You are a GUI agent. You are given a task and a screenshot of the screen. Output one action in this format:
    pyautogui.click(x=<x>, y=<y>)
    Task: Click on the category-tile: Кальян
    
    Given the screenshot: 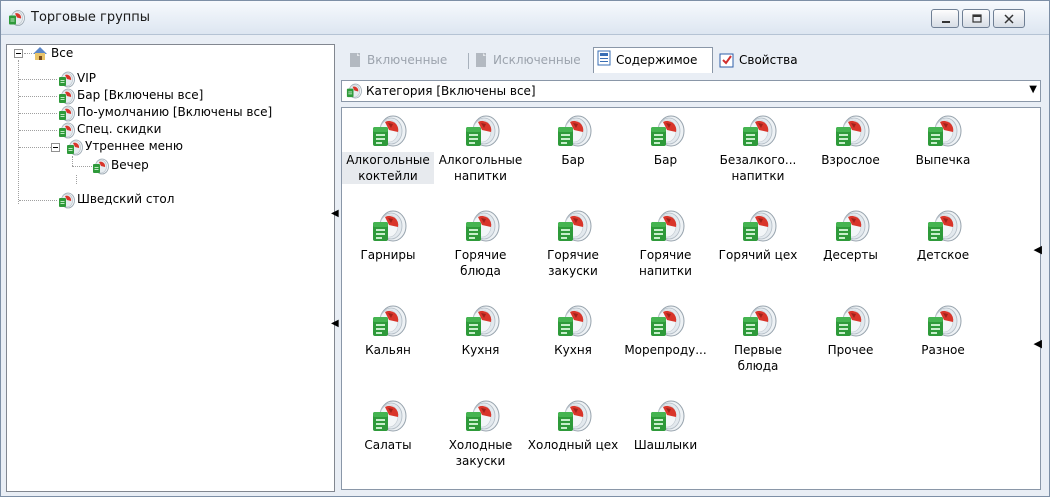 What is the action you would take?
    pyautogui.click(x=388, y=343)
    